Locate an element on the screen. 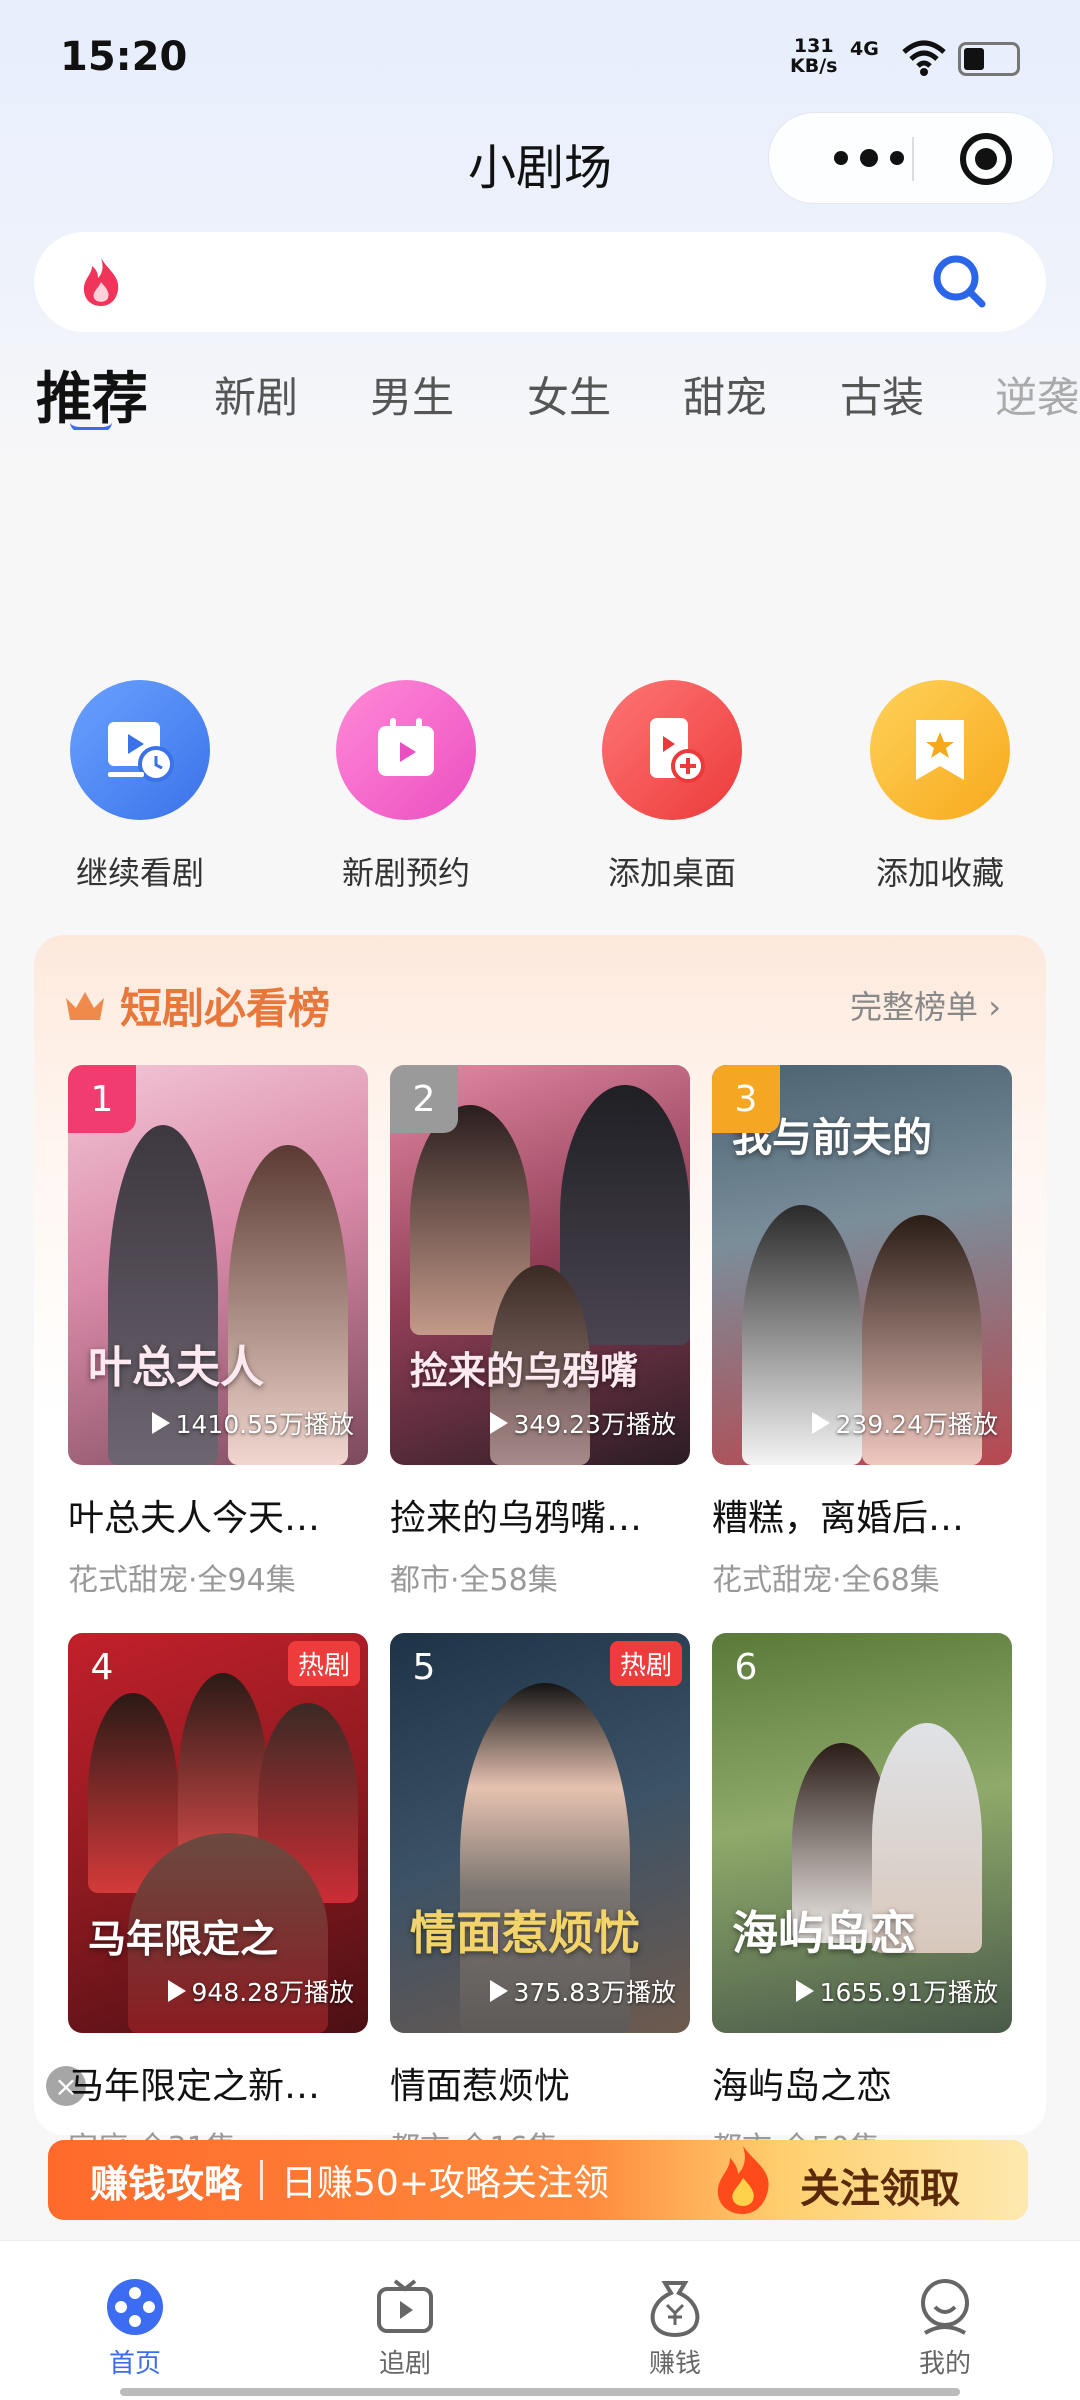 This screenshot has width=1080, height=2400. quick-continue-watching: 继续看剧 is located at coordinates (140, 787).